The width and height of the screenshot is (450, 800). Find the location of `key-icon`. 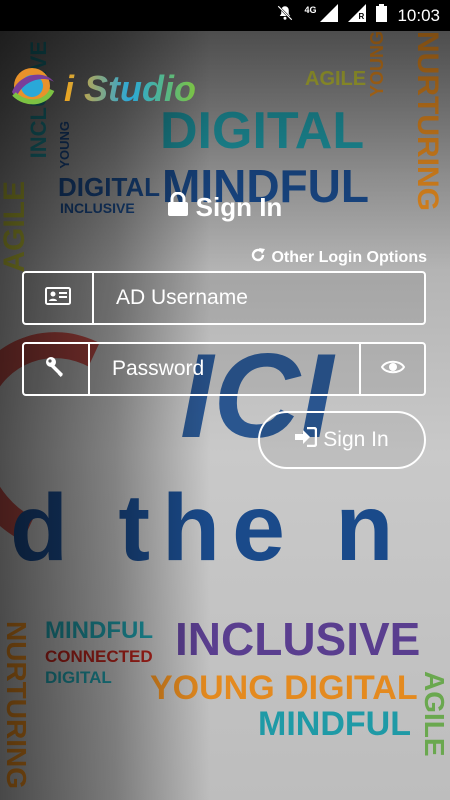

key-icon is located at coordinates (56, 369).